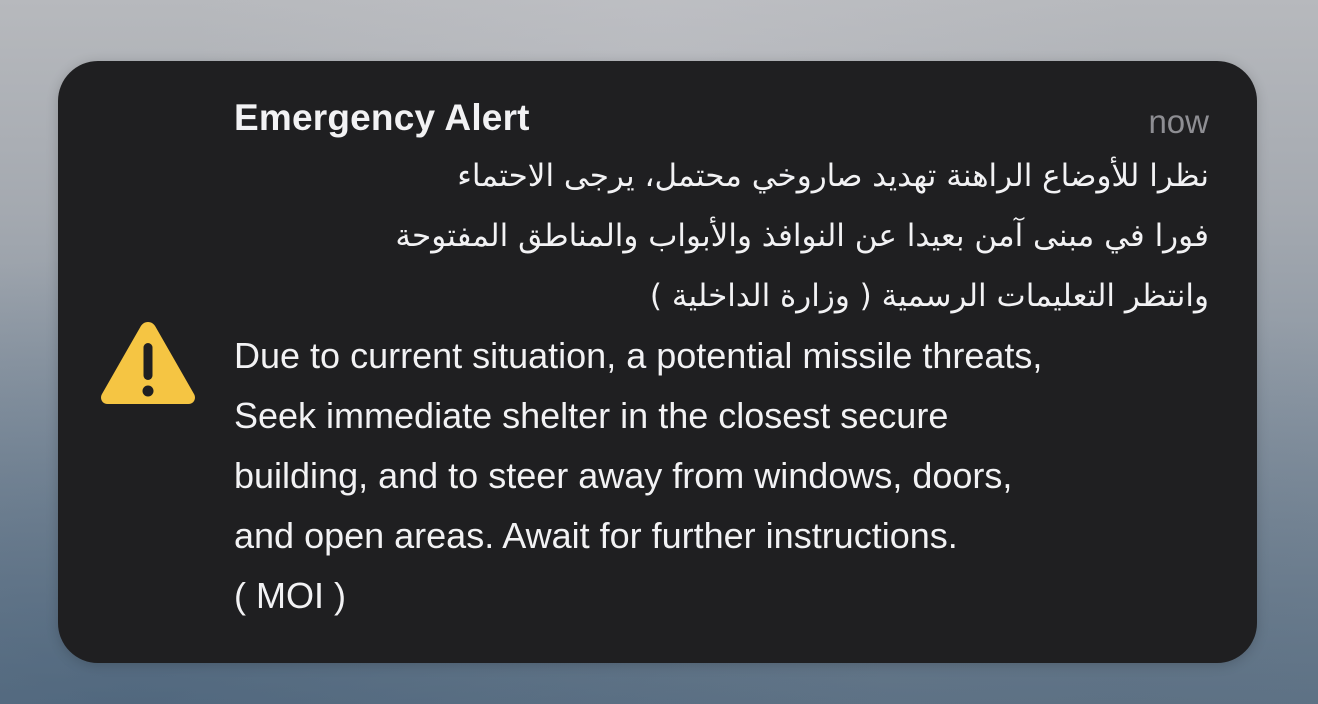  Describe the element at coordinates (724, 120) in the screenshot. I see `notification-header: Emergency Alert now` at that location.